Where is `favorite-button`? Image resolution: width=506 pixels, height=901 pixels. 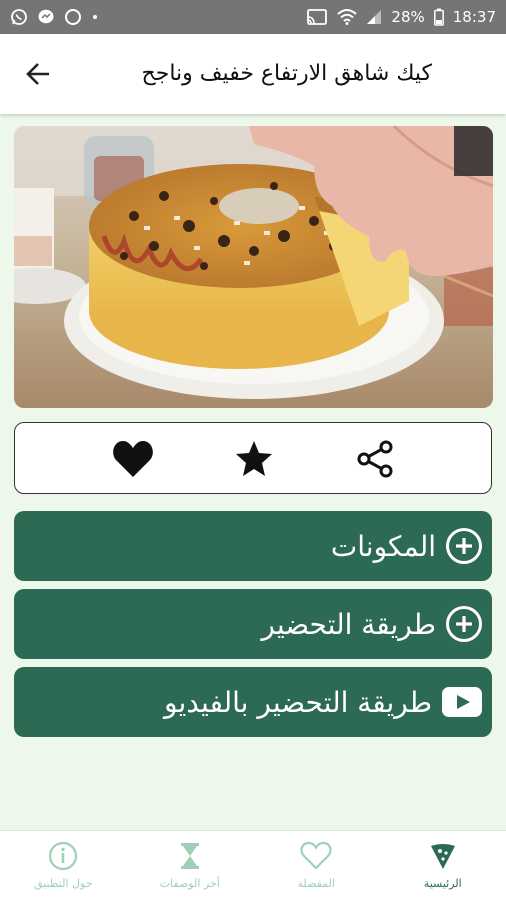
favorite-button is located at coordinates (133, 459).